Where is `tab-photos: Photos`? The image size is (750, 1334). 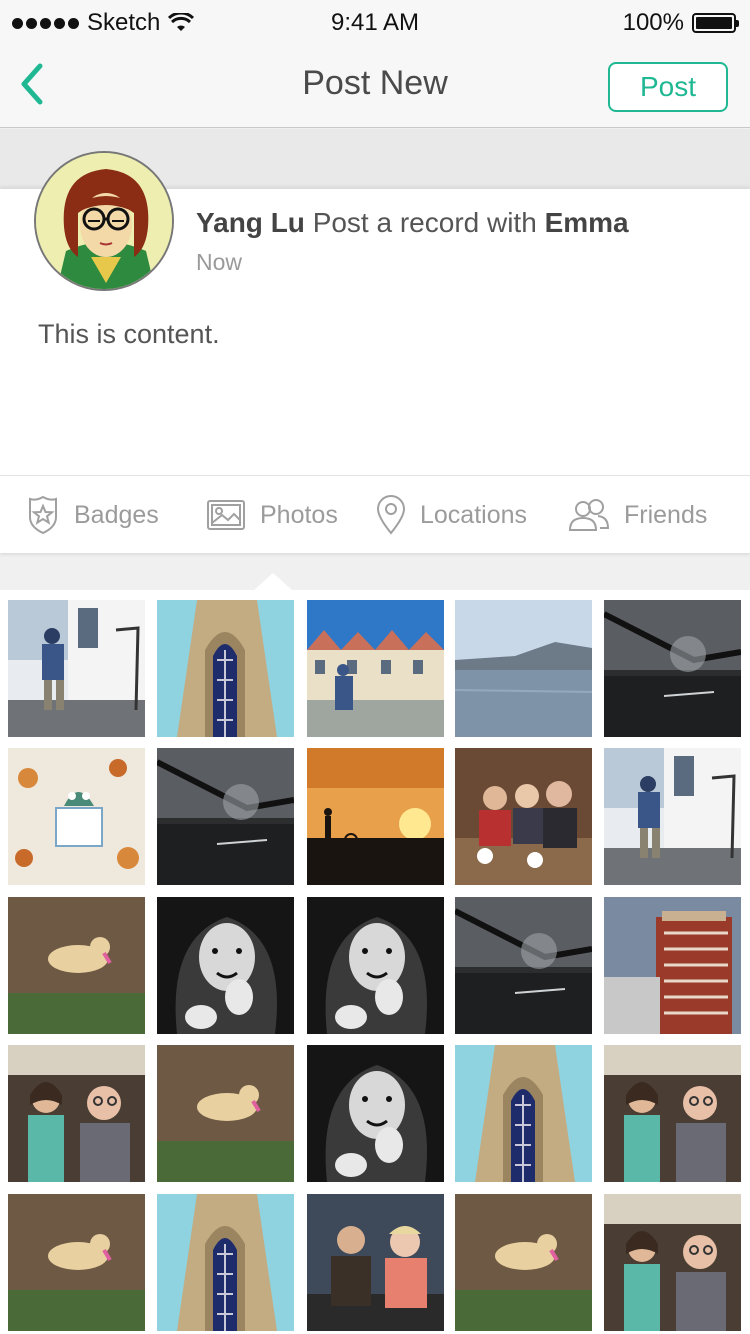 tab-photos: Photos is located at coordinates (272, 515).